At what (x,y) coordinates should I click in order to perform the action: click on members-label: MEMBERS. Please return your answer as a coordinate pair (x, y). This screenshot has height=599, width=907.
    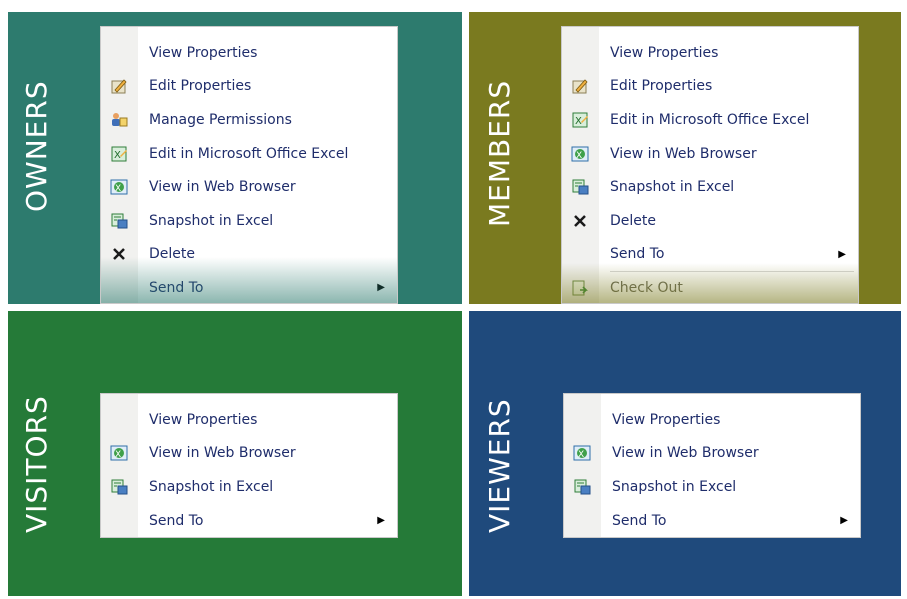
    Looking at the image, I should click on (499, 153).